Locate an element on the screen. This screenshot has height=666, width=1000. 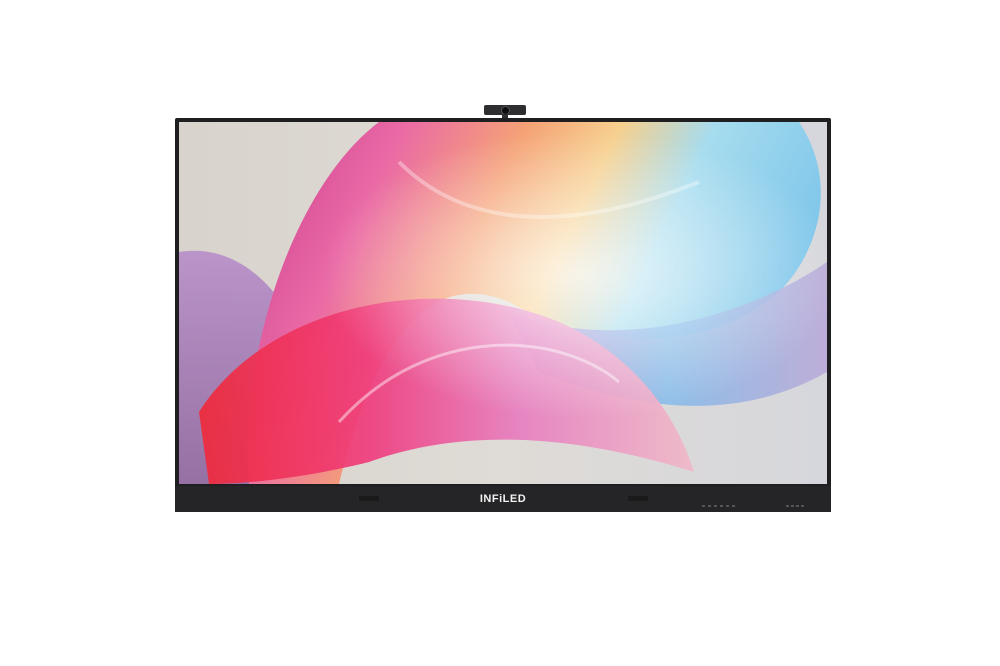
speaker-icon is located at coordinates (638, 498).